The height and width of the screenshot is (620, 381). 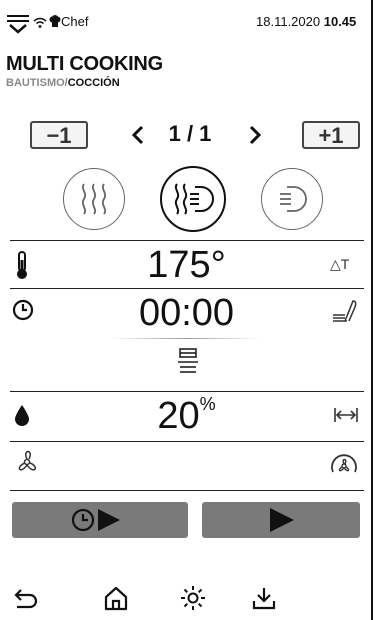 What do you see at coordinates (340, 21) in the screenshot?
I see `status-time: 10.45` at bounding box center [340, 21].